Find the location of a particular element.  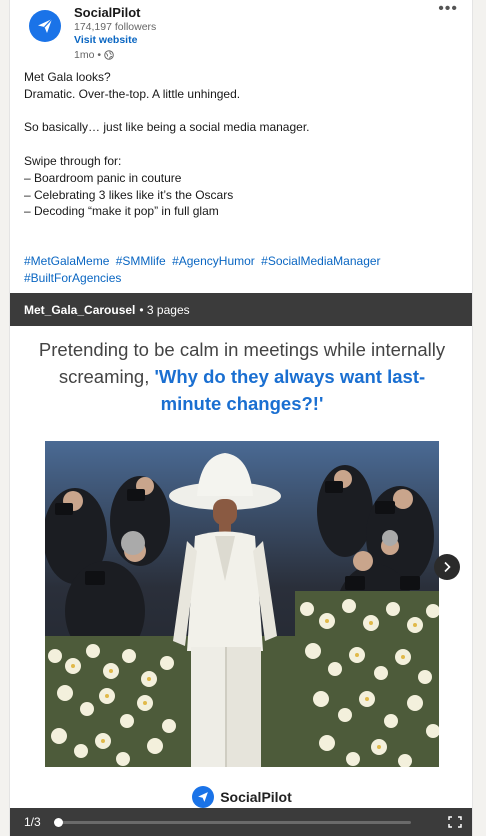

next-slide-button is located at coordinates (447, 567).